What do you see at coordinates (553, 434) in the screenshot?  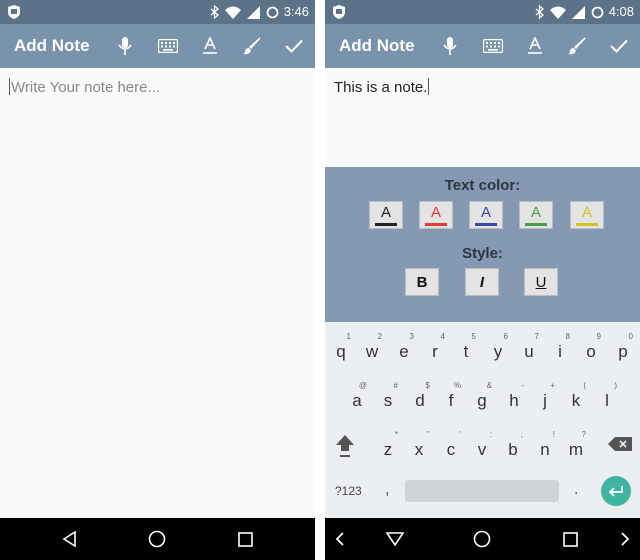 I see `key-hint: !` at bounding box center [553, 434].